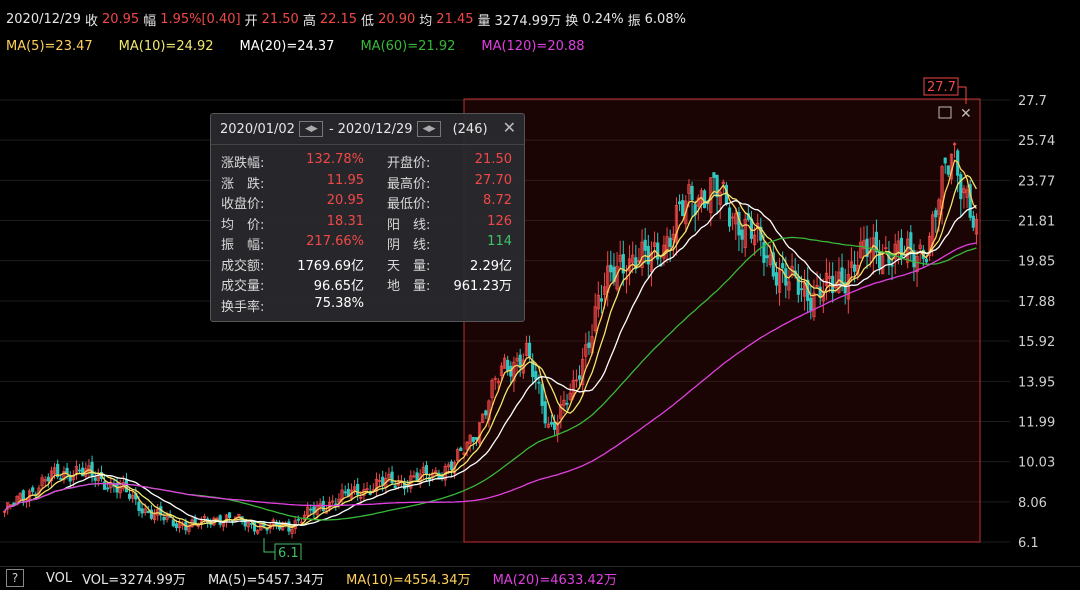 The width and height of the screenshot is (1080, 590). I want to click on range-start-stepper: ◀▶, so click(310, 129).